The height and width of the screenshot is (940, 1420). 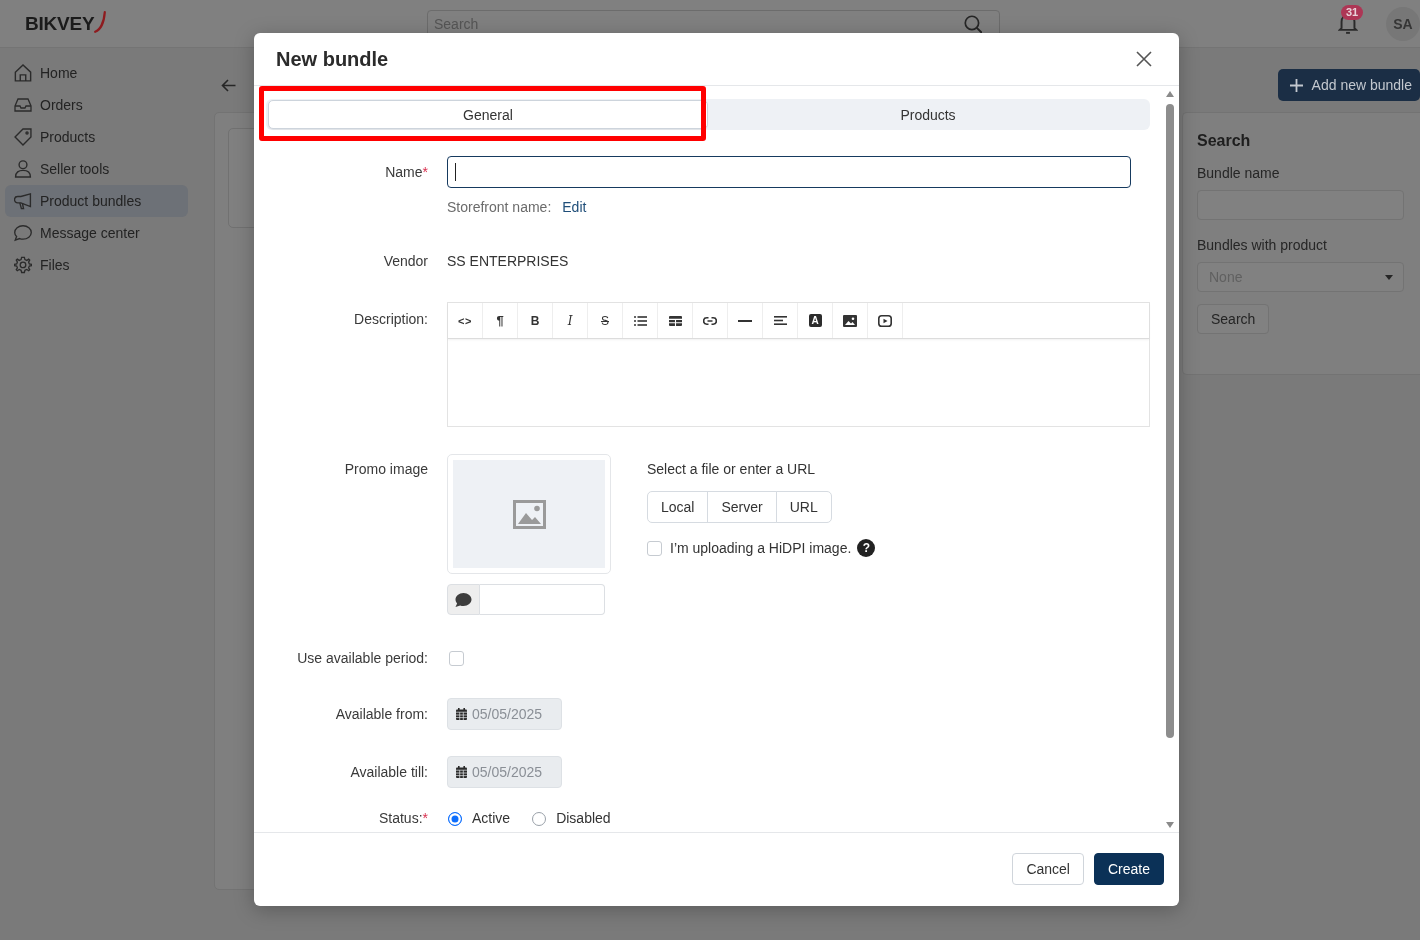 I want to click on tag-icon, so click(x=23, y=137).